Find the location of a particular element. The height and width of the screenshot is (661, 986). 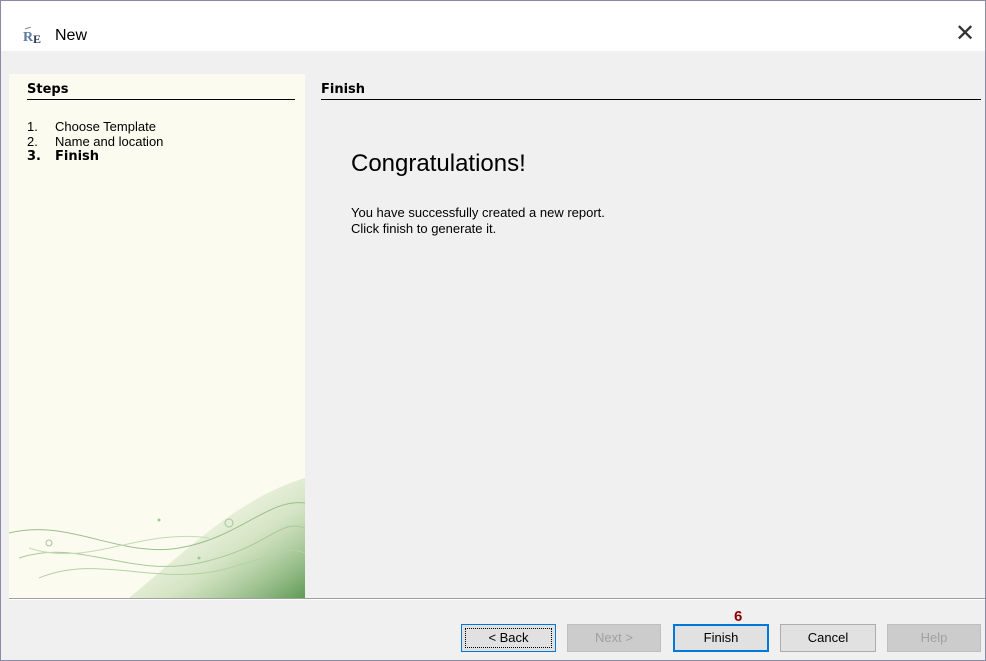

step-item: 1. Choose Template is located at coordinates (91, 126).